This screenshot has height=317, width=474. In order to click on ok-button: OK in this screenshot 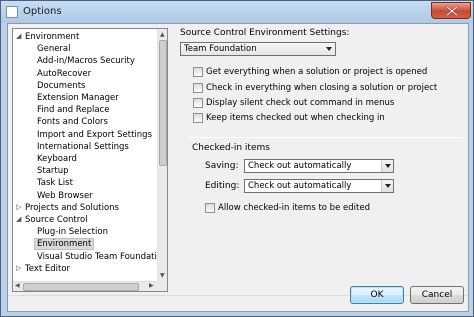, I will do `click(377, 295)`.